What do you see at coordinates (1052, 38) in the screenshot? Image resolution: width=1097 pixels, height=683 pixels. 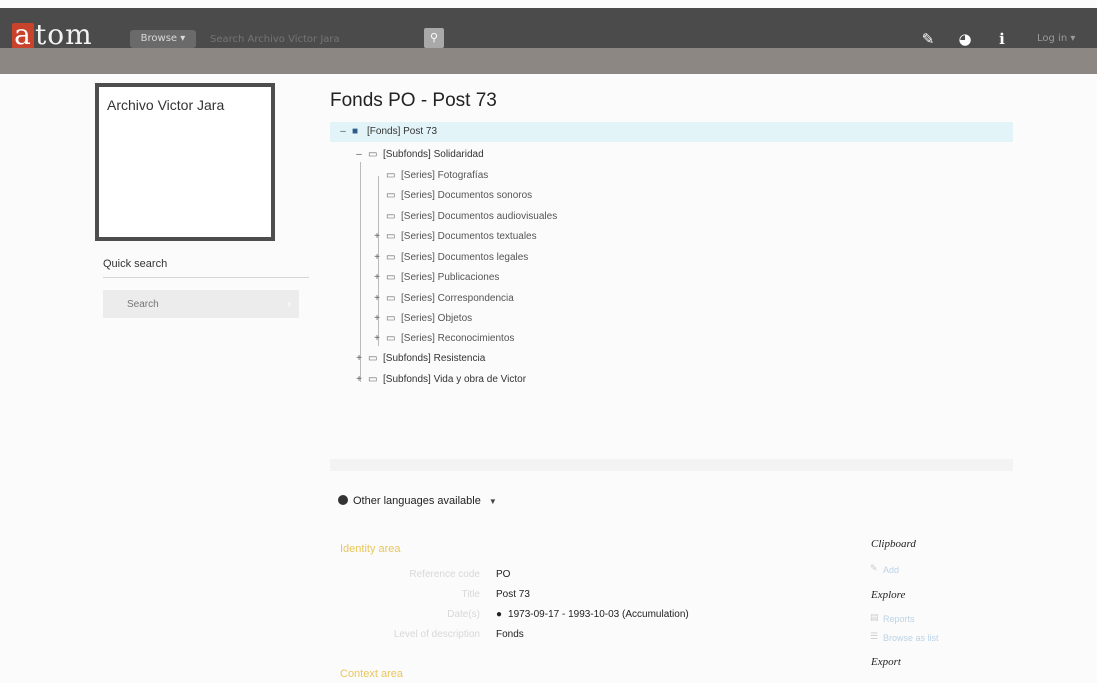 I see `login-label: Log in` at bounding box center [1052, 38].